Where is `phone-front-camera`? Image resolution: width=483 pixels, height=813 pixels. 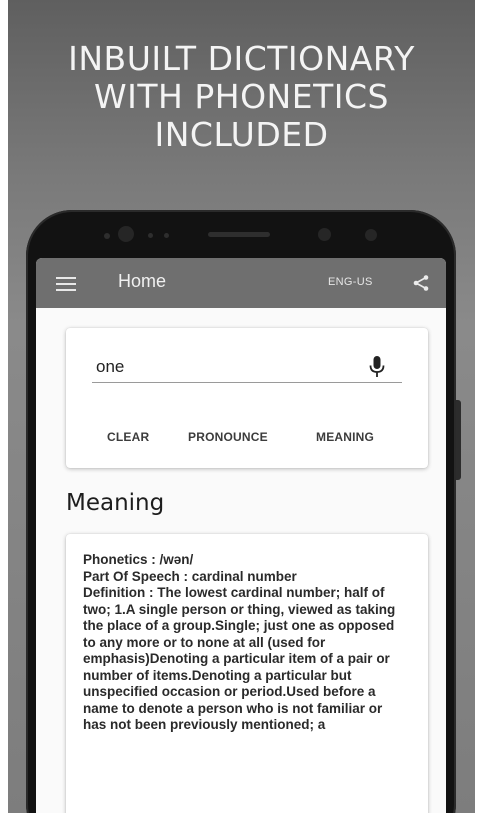 phone-front-camera is located at coordinates (126, 234).